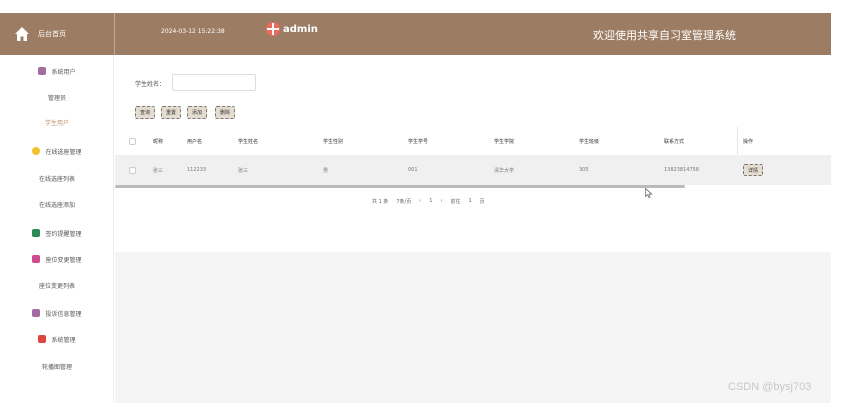 The image size is (849, 403). Describe the element at coordinates (584, 170) in the screenshot. I see `cell-class: 305` at that location.